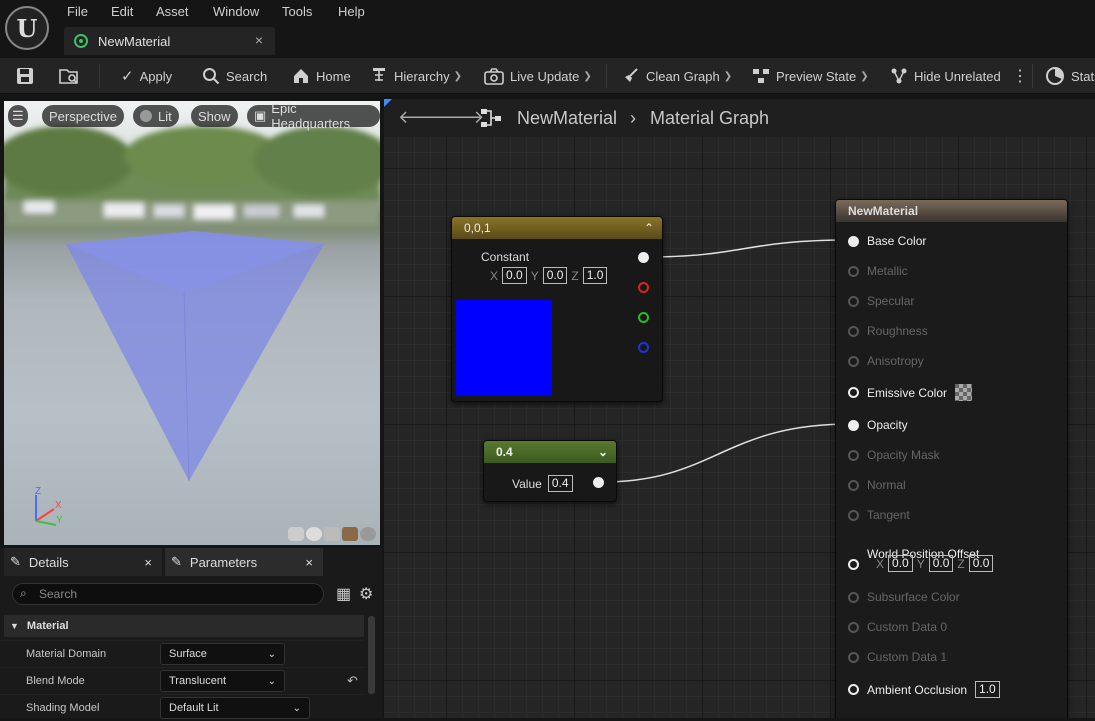  I want to click on clean-graph-button: Clean Graph ❯, so click(677, 76).